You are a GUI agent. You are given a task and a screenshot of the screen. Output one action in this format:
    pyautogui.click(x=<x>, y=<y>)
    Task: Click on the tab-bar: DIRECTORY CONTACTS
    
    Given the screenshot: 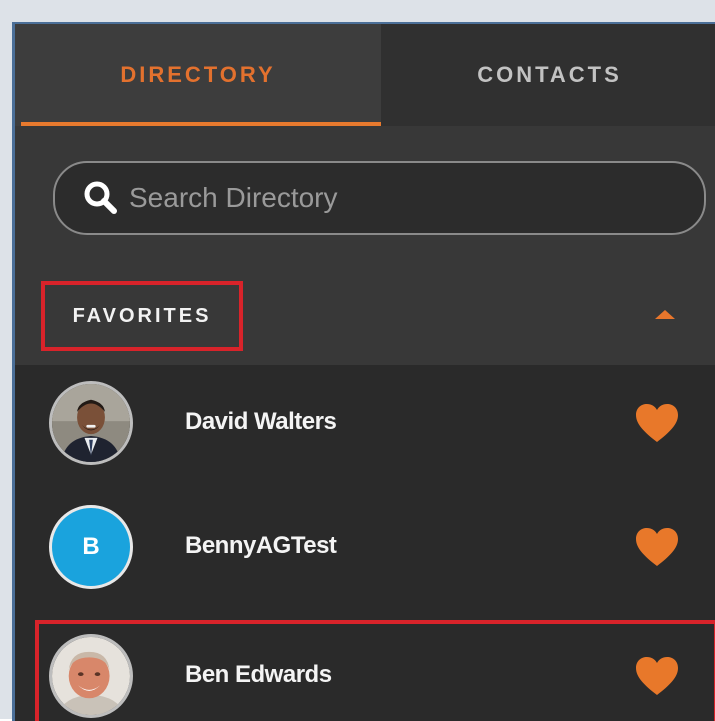 What is the action you would take?
    pyautogui.click(x=365, y=75)
    